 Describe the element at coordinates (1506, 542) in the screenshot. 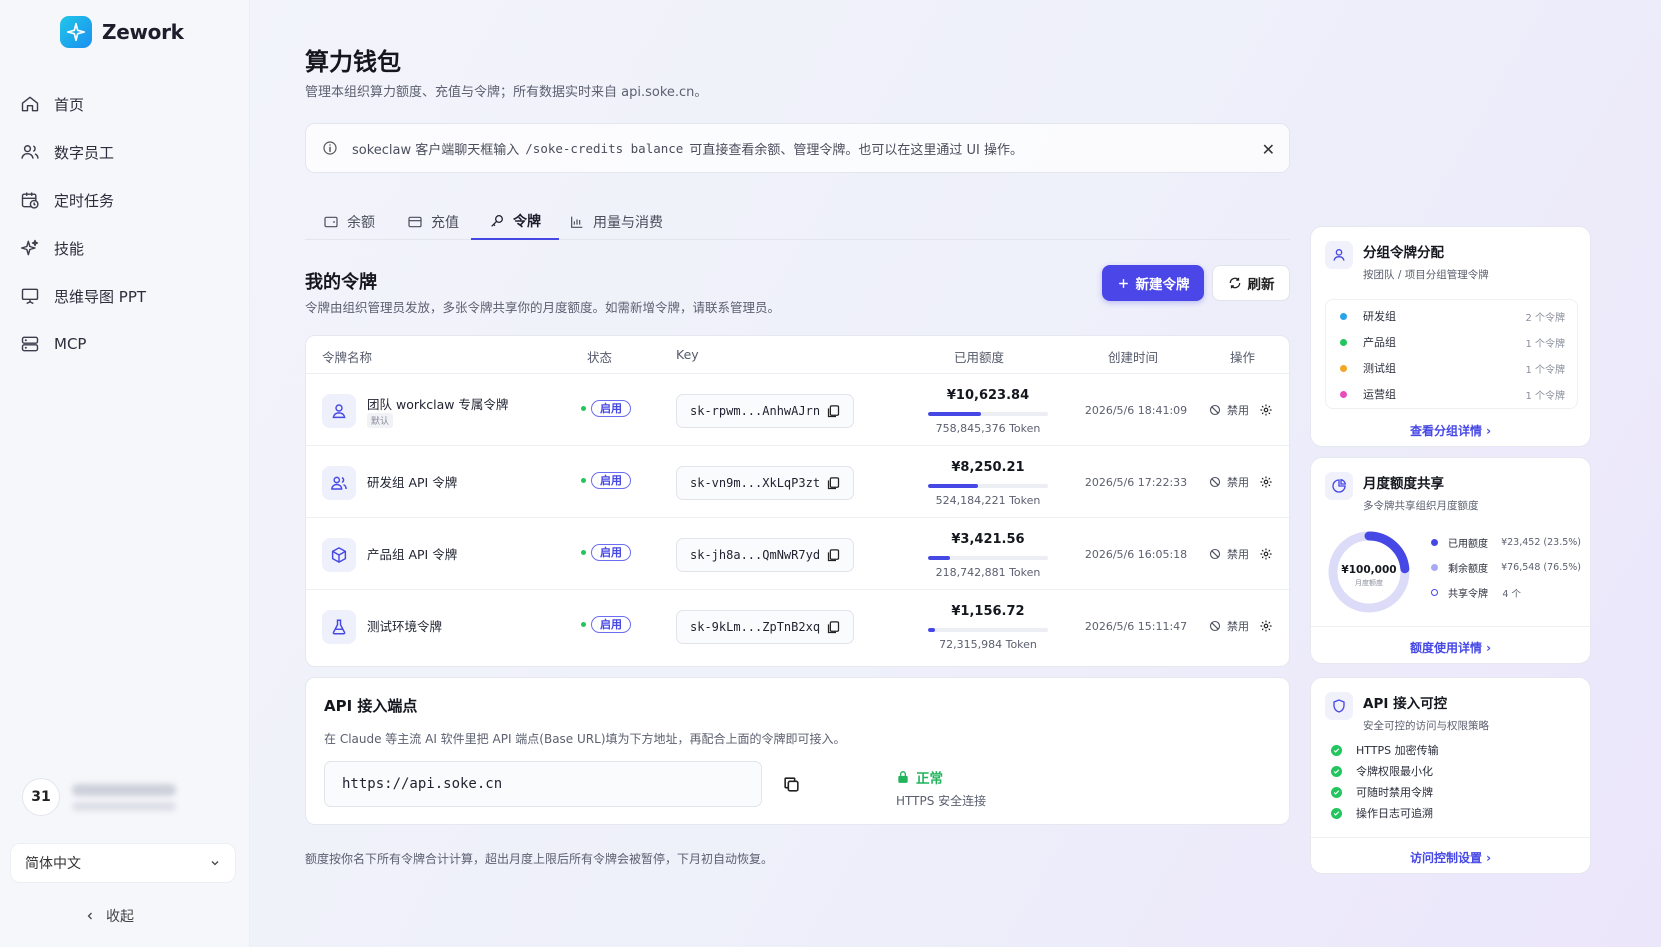

I see `legend-used: 已用额度 ¥23,452 (23.5%)` at that location.